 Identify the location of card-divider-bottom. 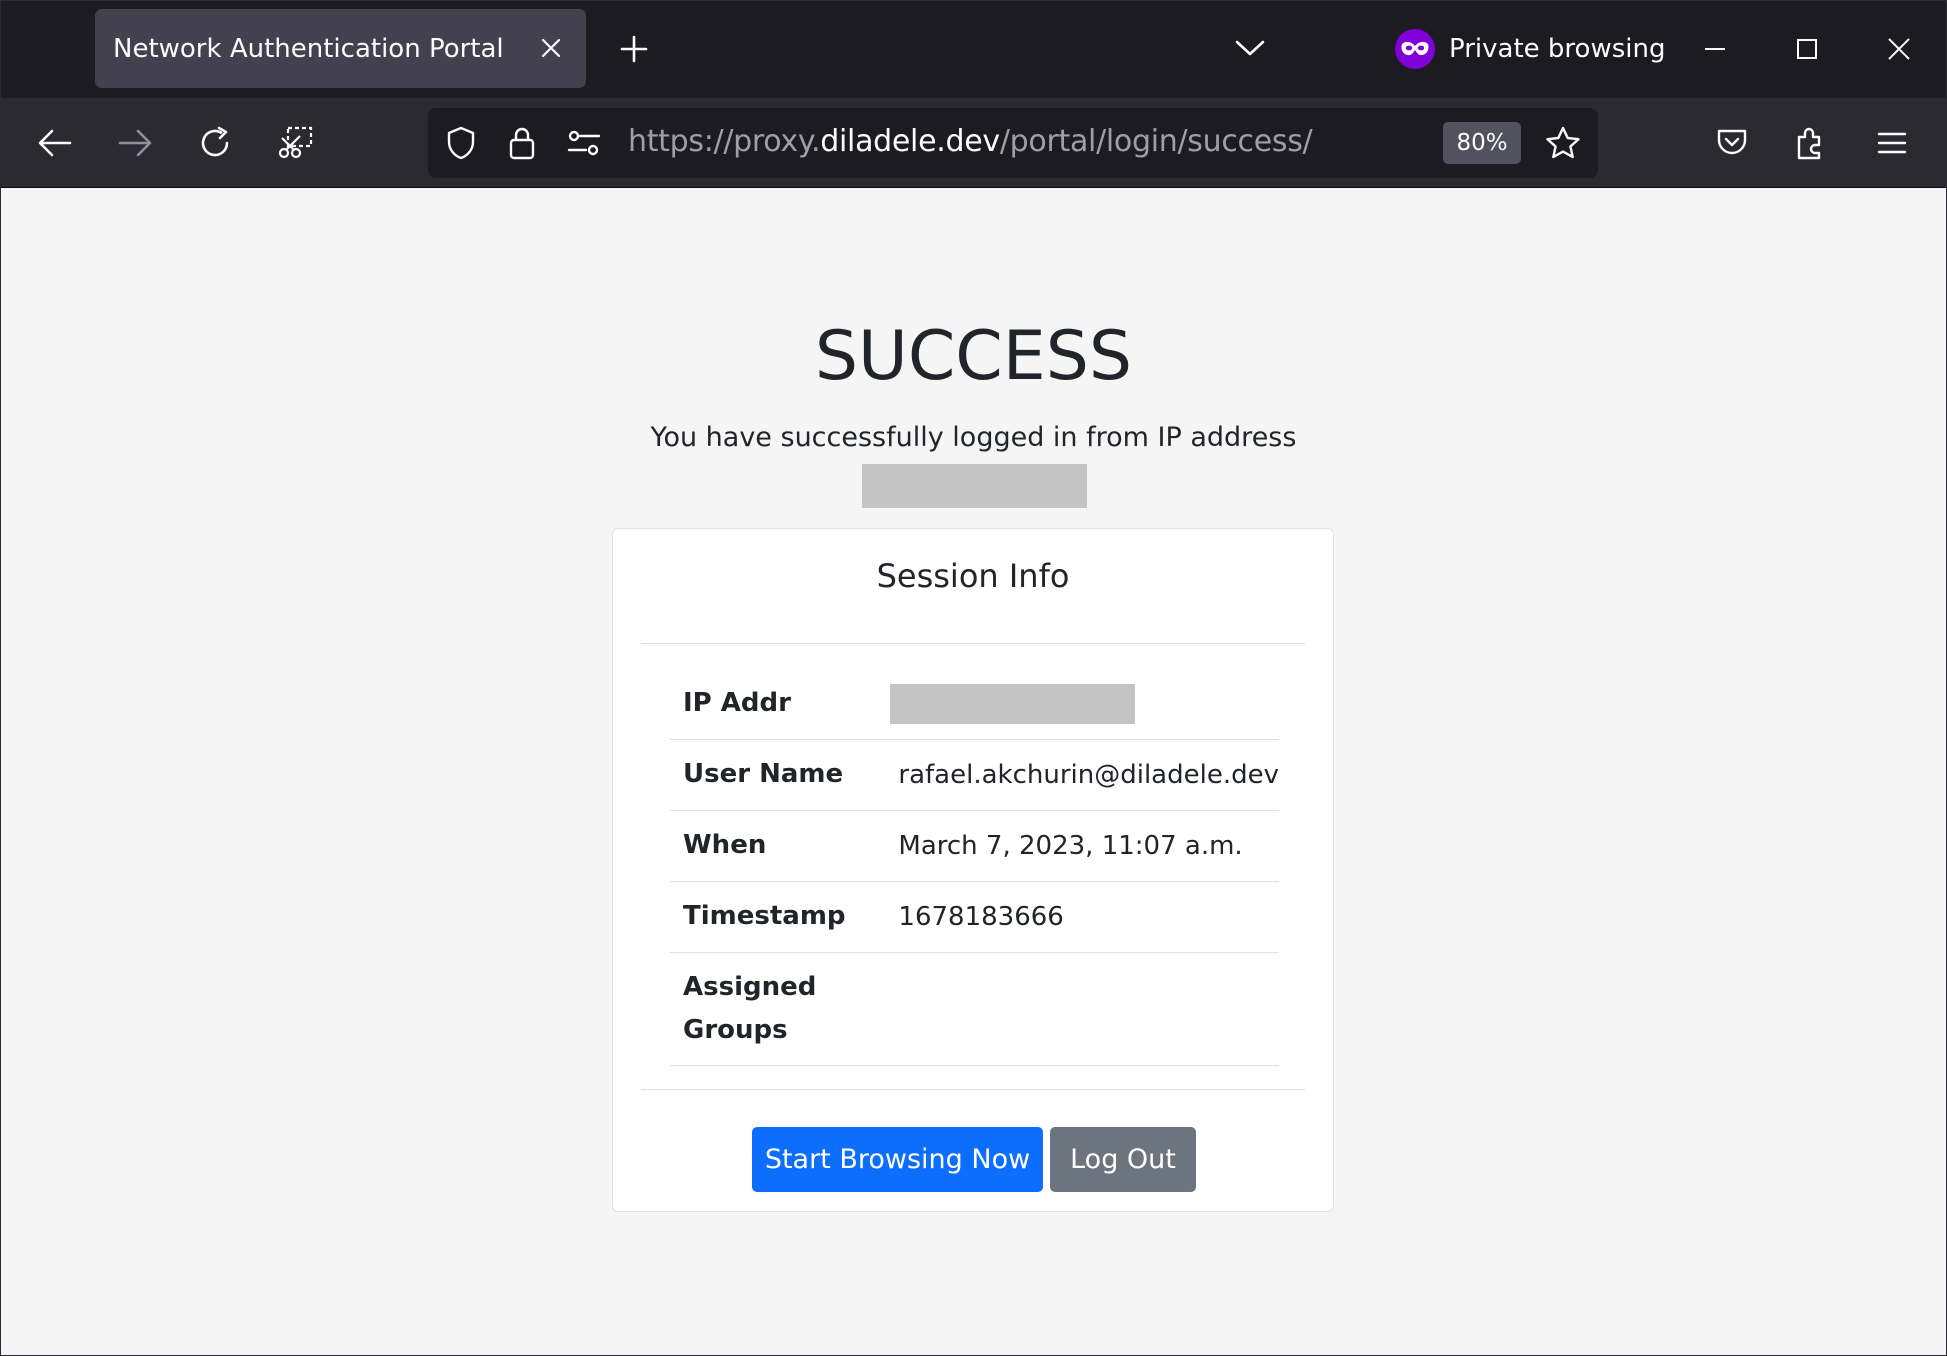
(973, 1089).